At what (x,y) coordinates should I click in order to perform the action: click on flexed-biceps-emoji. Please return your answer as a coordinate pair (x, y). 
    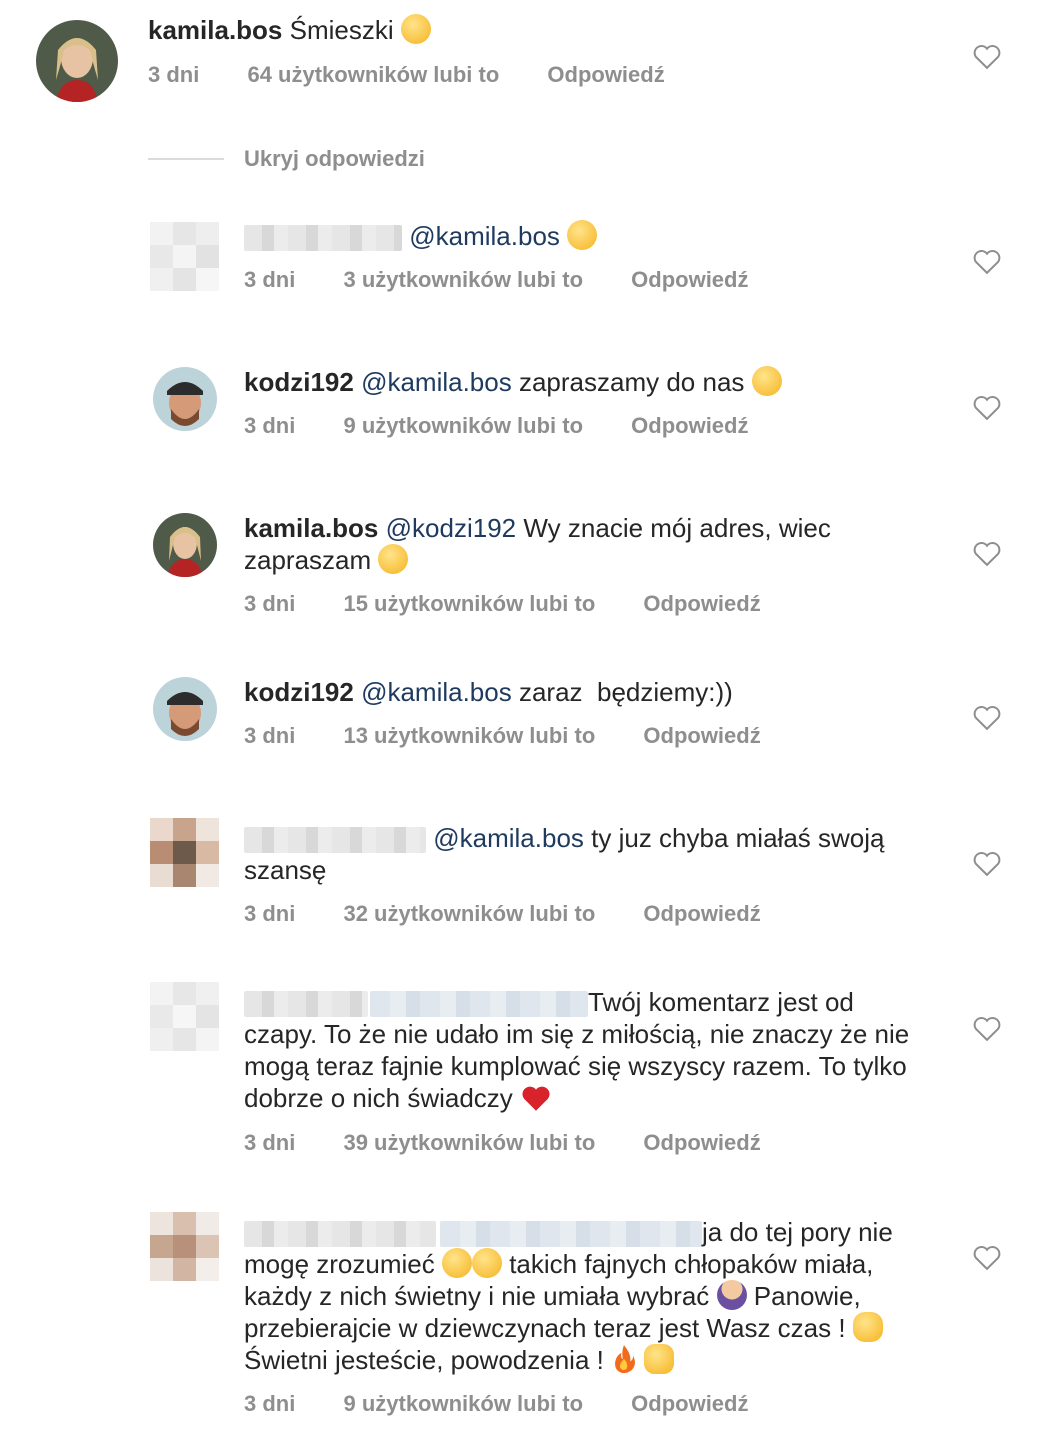
    Looking at the image, I should click on (867, 1327).